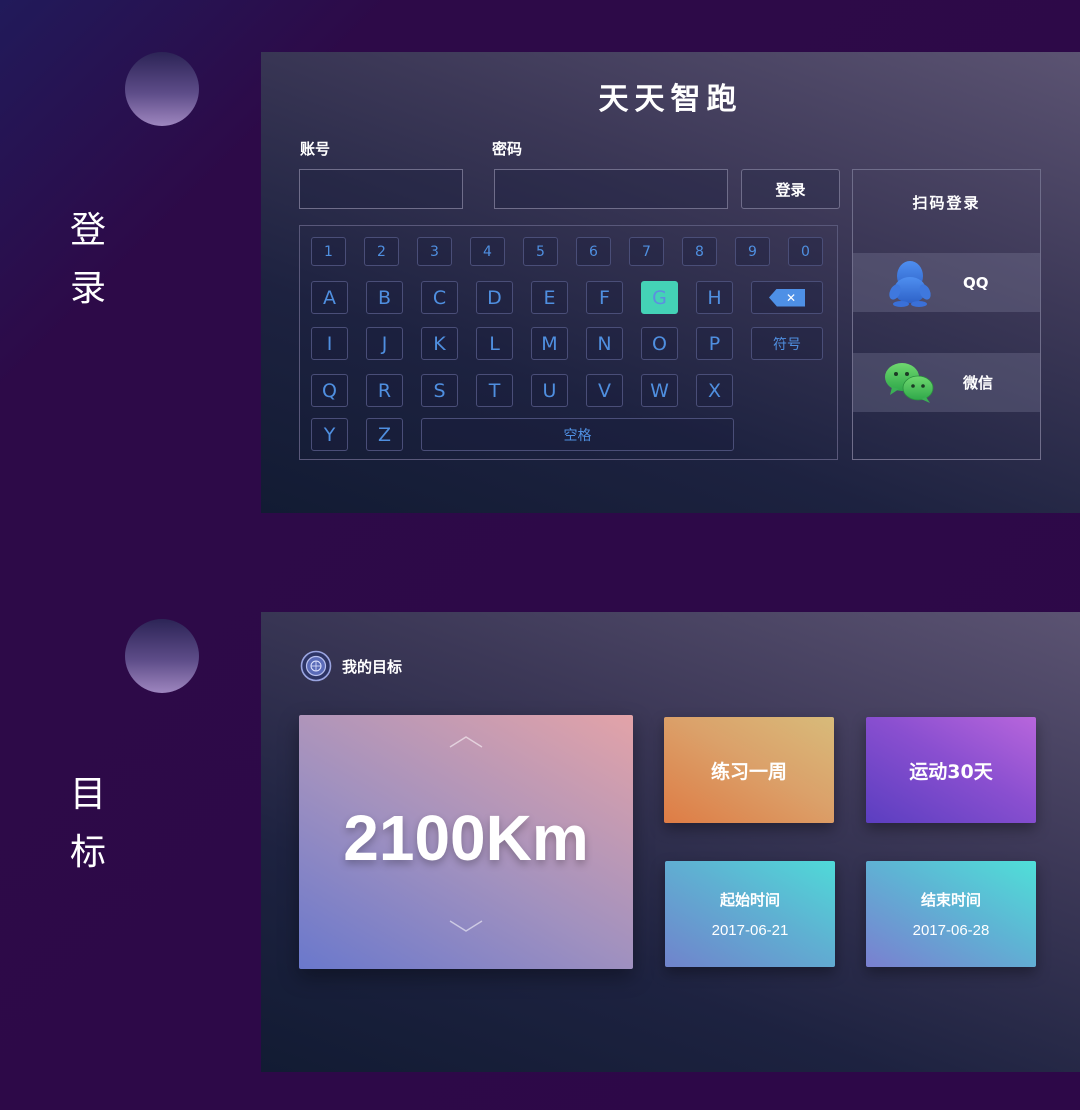 Image resolution: width=1080 pixels, height=1110 pixels. I want to click on practice-week-card: 练习一周, so click(749, 770).